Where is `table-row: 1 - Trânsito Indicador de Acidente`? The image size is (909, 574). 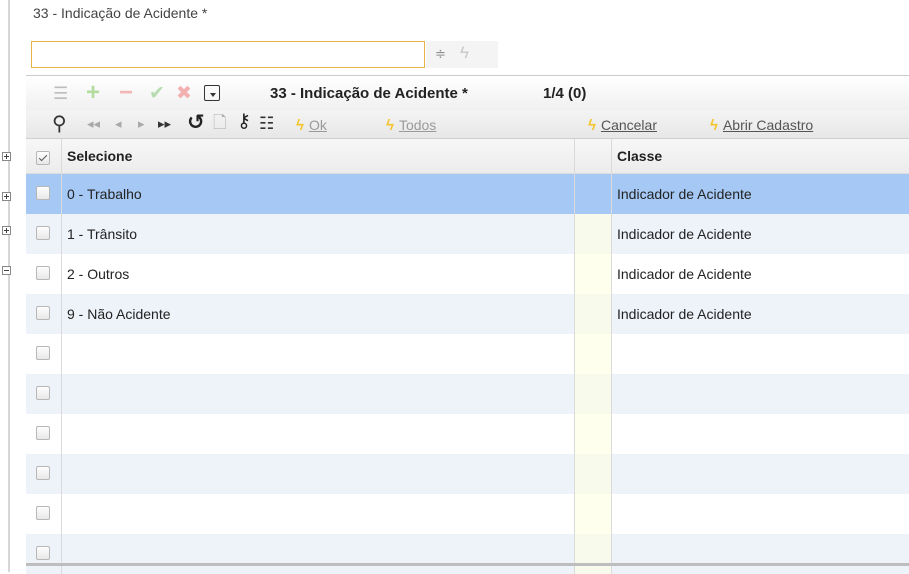 table-row: 1 - Trânsito Indicador de Acidente is located at coordinates (467, 234).